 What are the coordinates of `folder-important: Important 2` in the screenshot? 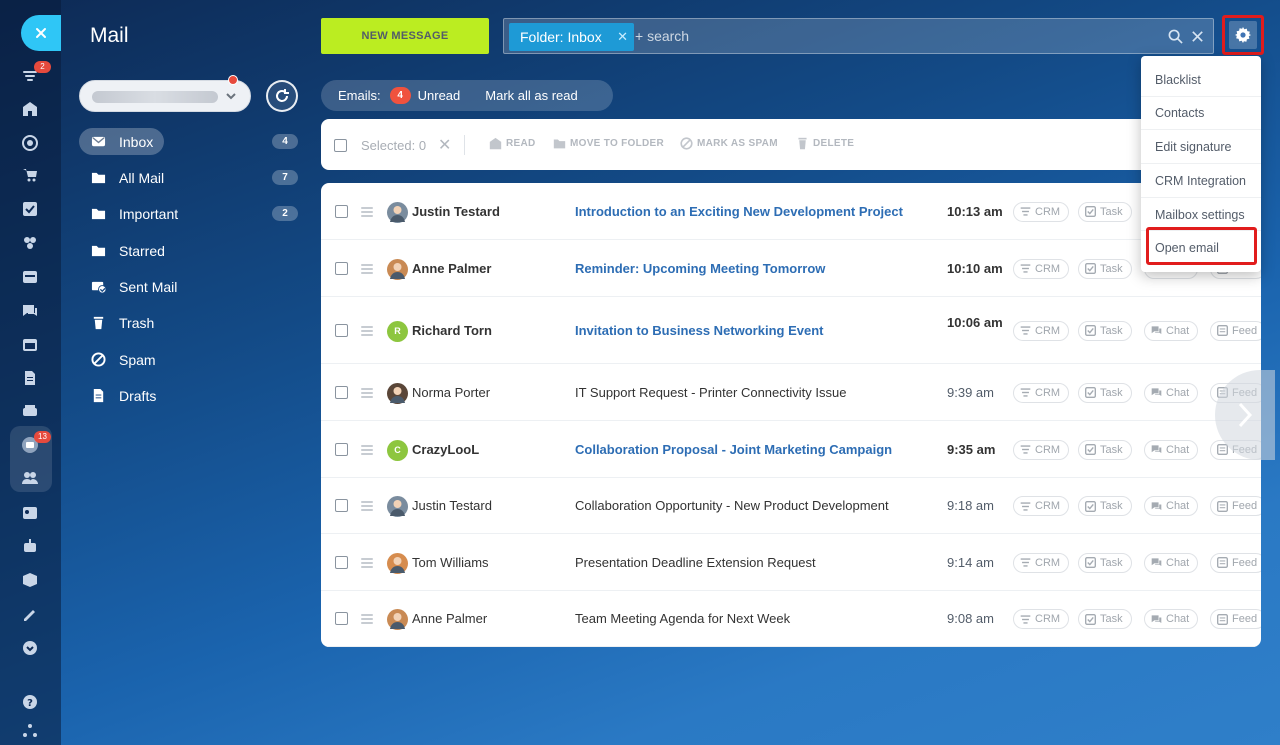 It's located at (189, 213).